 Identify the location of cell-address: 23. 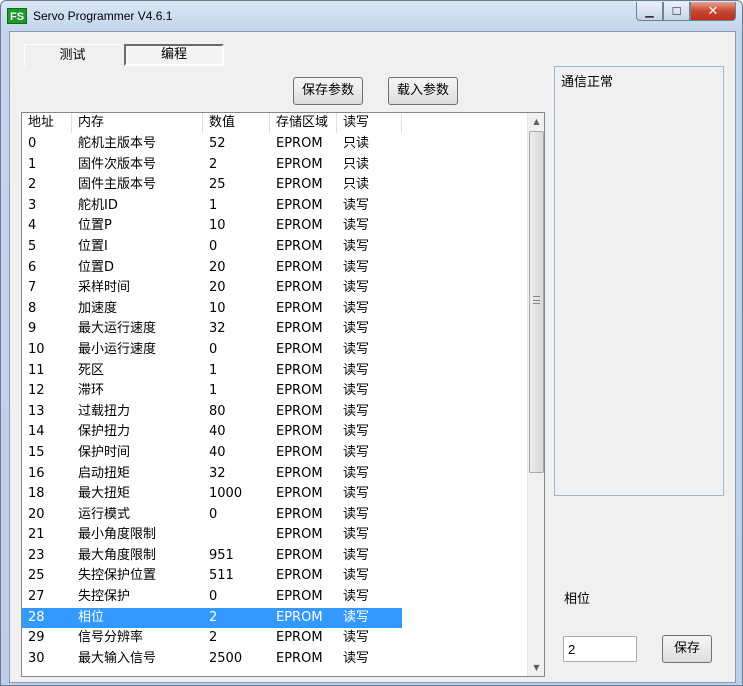
(47, 556).